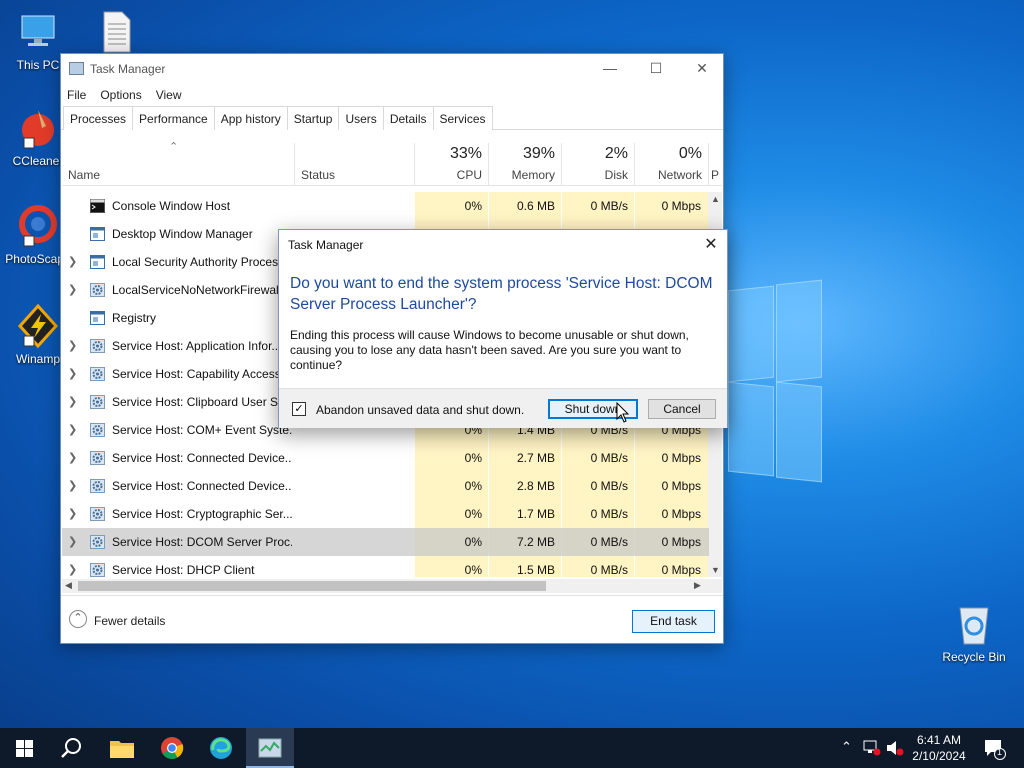 Image resolution: width=1024 pixels, height=768 pixels. Describe the element at coordinates (355, 164) in the screenshot. I see `column-header-status: Status` at that location.